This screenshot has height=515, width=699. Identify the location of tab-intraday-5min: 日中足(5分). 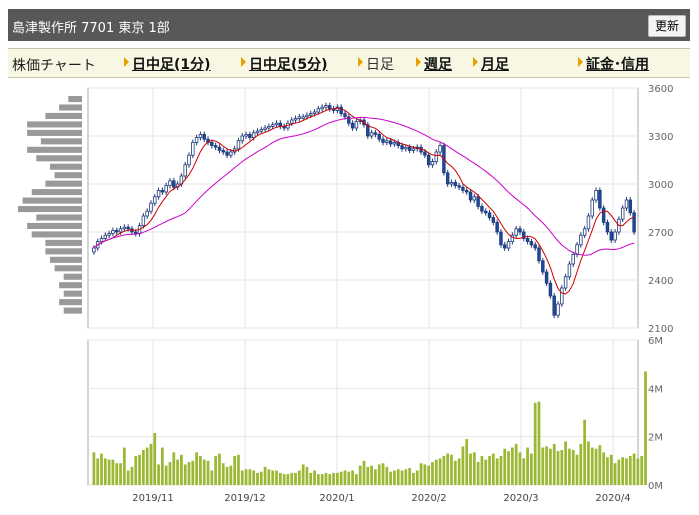
(288, 64).